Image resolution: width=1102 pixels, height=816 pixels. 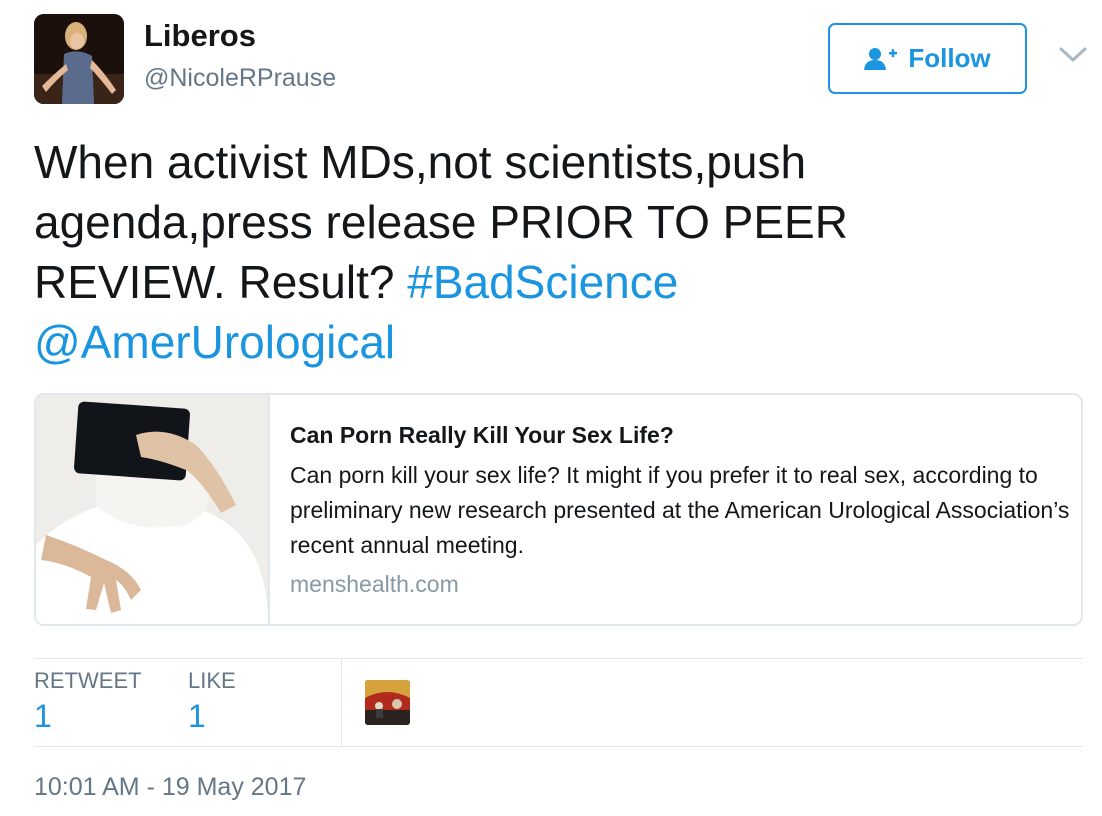 I want to click on display-name: Liberos, so click(x=200, y=36).